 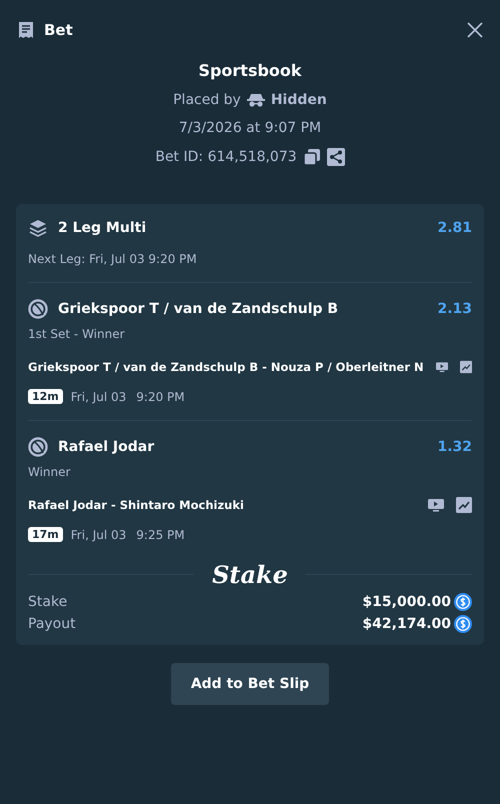 What do you see at coordinates (199, 309) in the screenshot?
I see `selection-name: Griekspoor T / van de Zandschulp B` at bounding box center [199, 309].